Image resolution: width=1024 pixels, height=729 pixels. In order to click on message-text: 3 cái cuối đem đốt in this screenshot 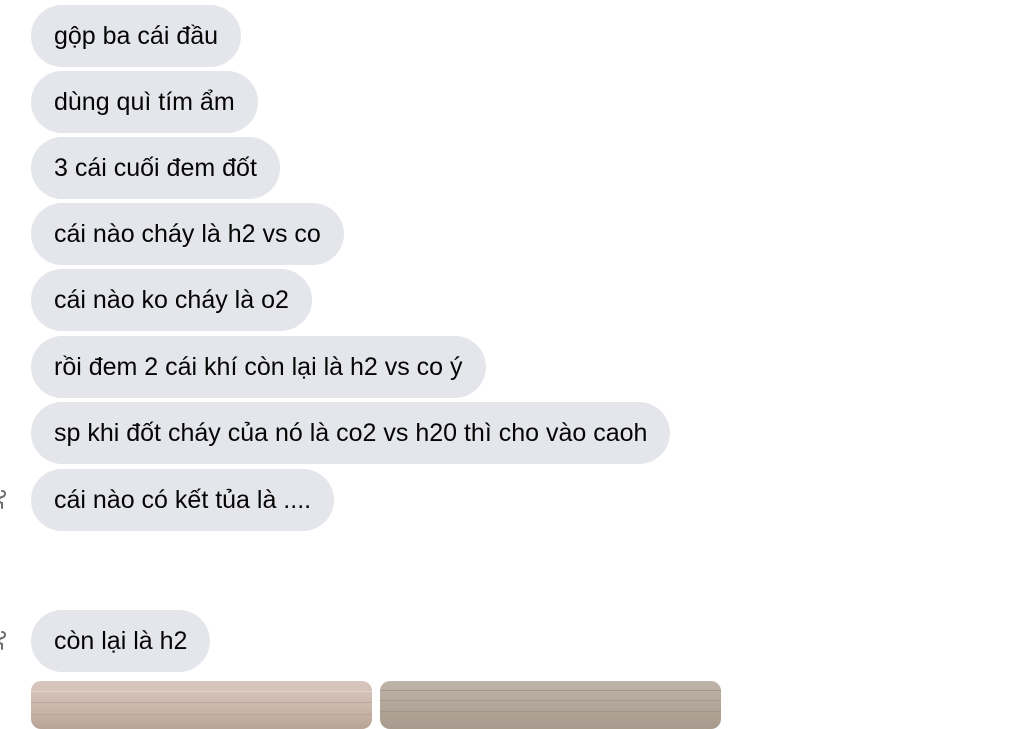, I will do `click(155, 168)`.